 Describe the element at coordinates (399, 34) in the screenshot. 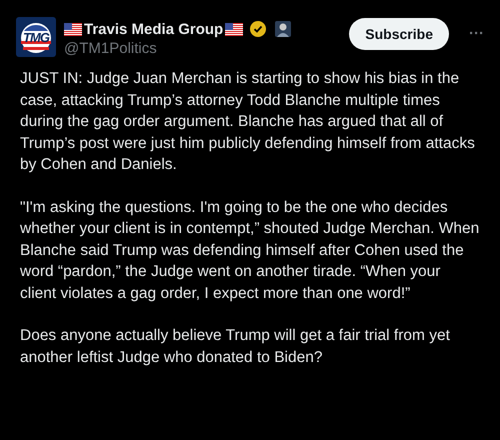

I see `subscribe-button: Subscribe` at that location.